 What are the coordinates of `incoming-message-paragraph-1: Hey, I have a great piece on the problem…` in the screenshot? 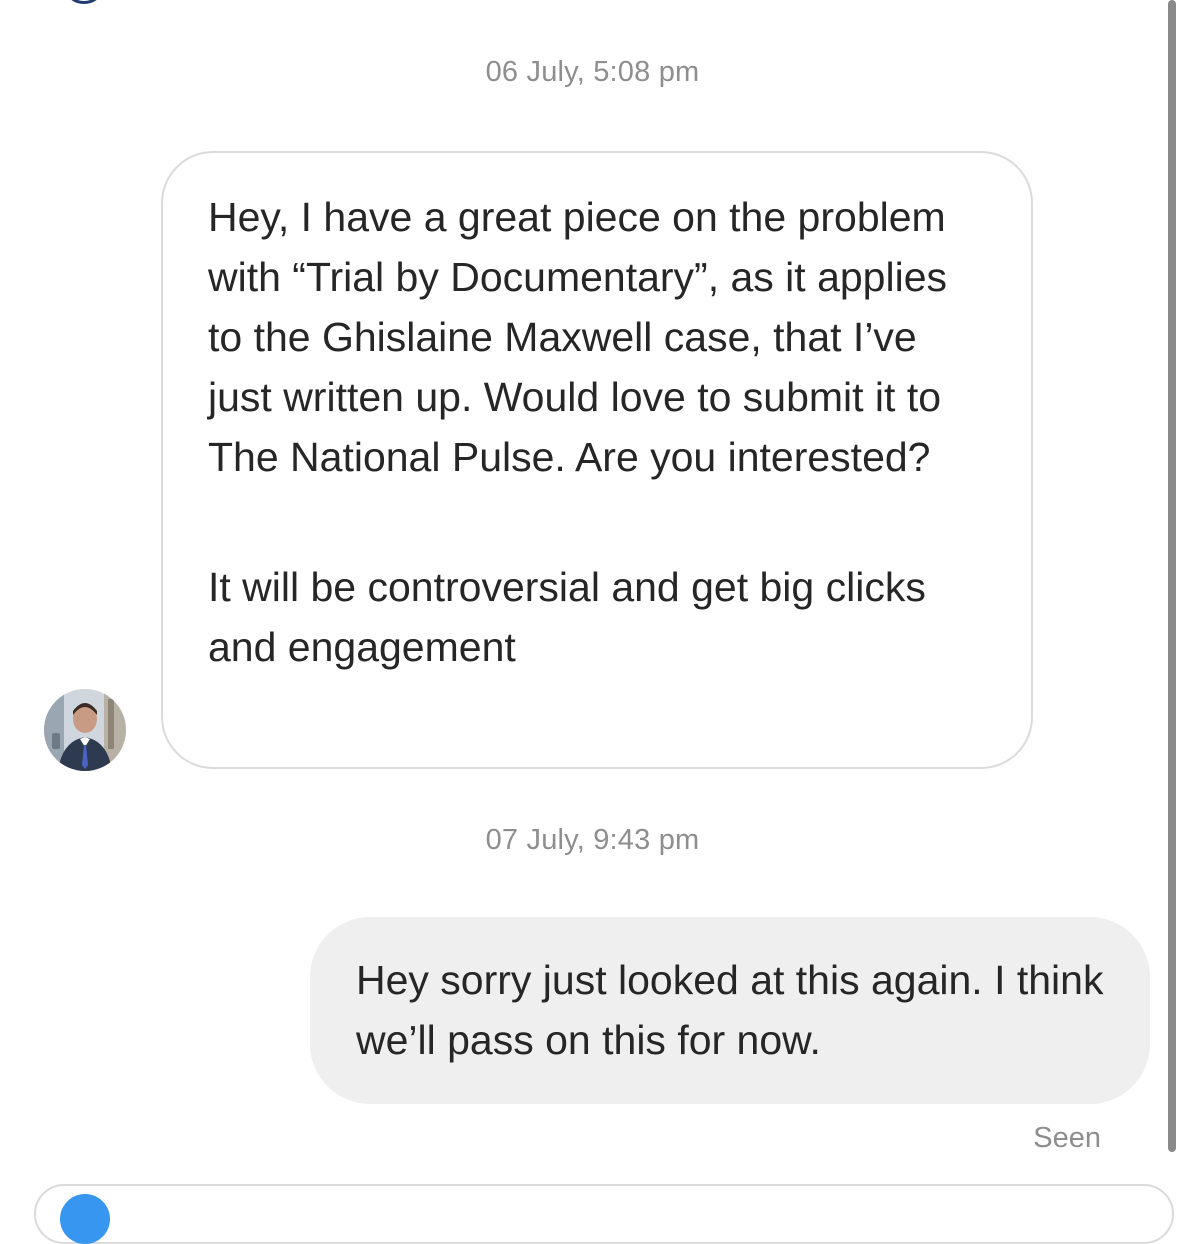 It's located at (578, 337).